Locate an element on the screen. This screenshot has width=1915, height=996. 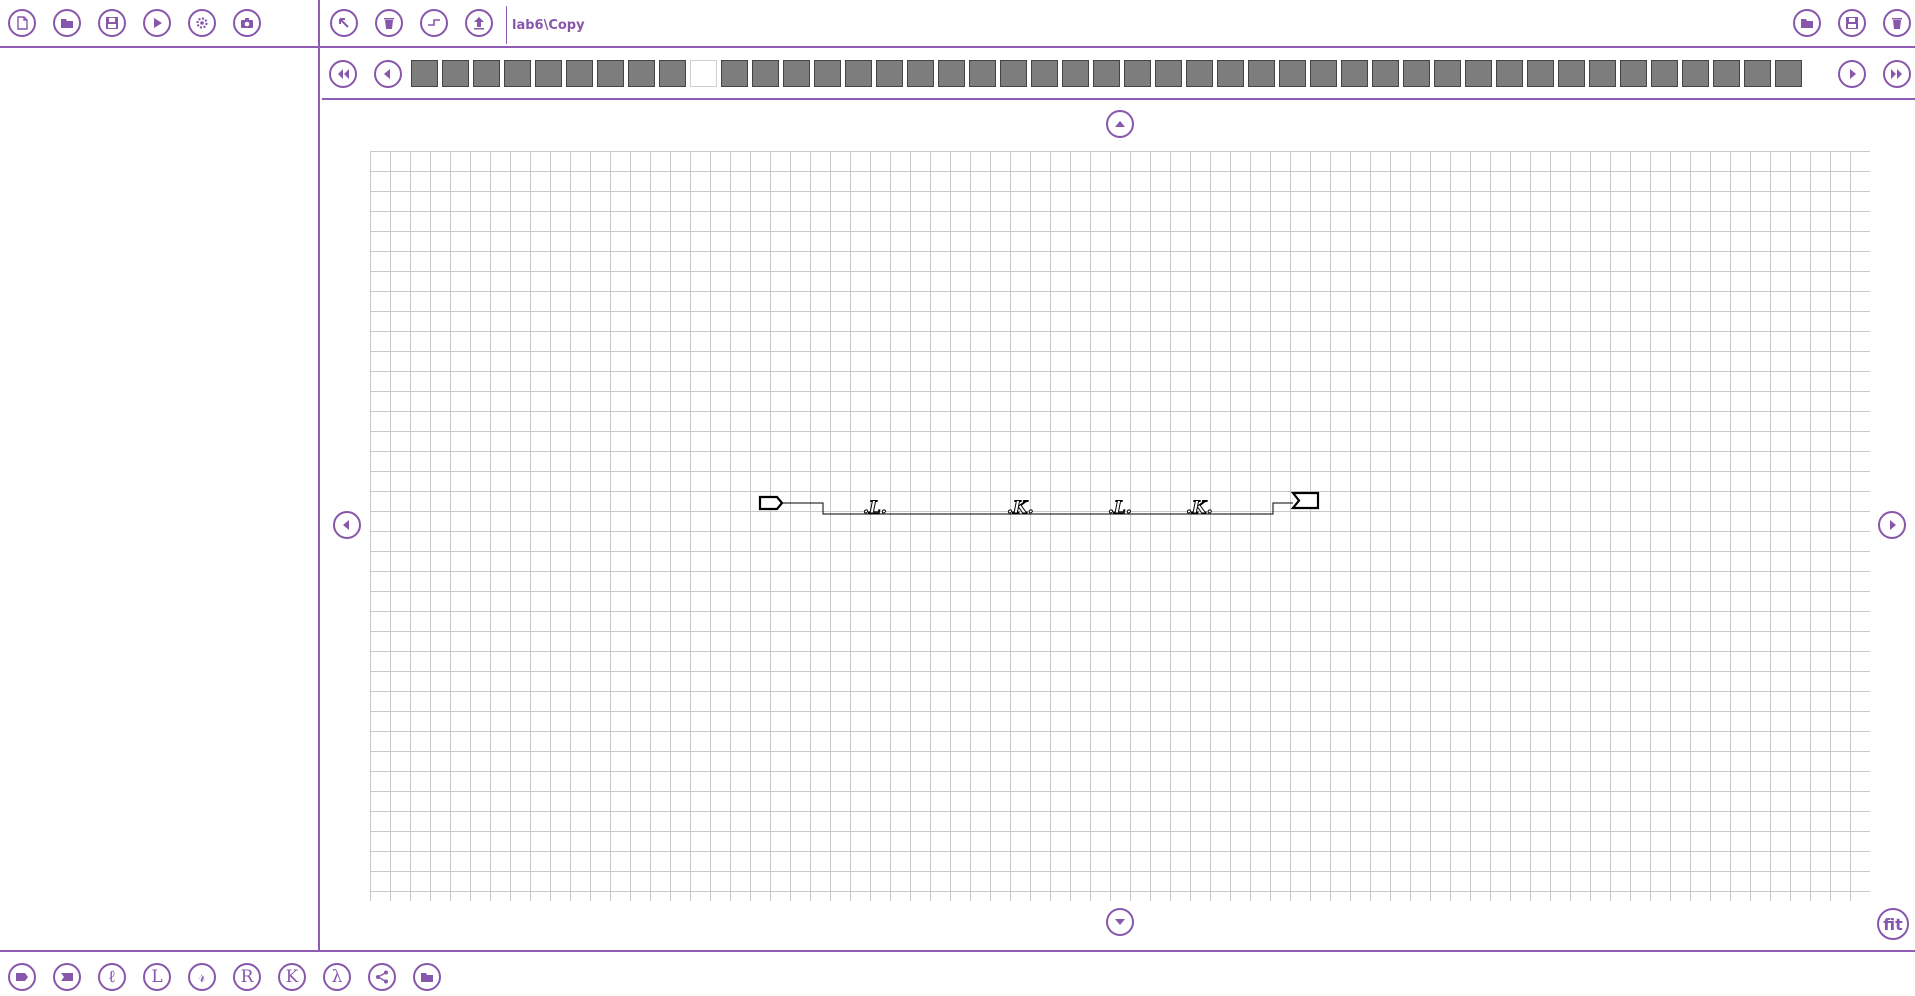
palette-r-button: R is located at coordinates (247, 977).